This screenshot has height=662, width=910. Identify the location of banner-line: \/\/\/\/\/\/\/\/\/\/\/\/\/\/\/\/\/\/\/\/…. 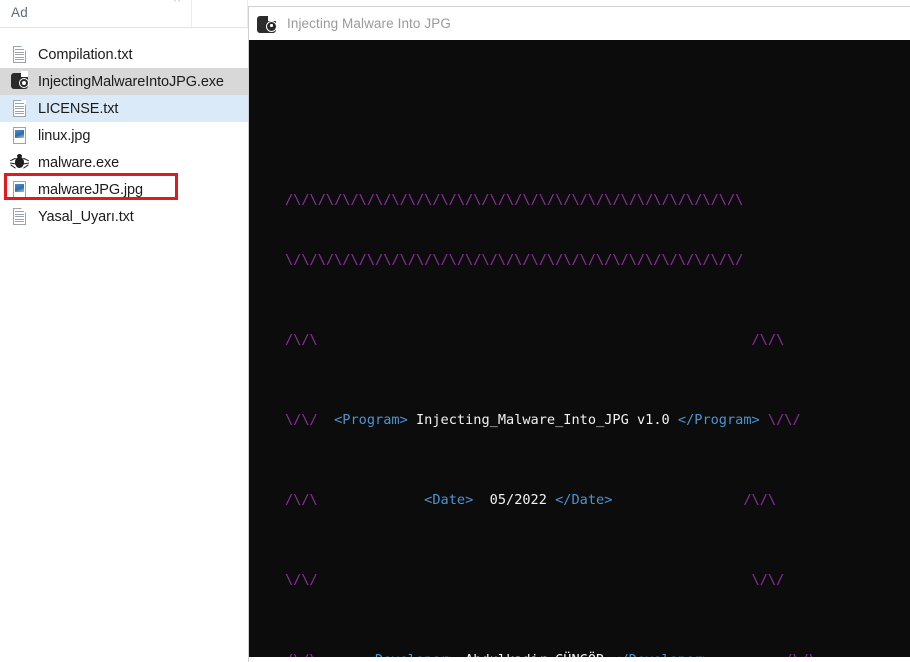
(597, 260).